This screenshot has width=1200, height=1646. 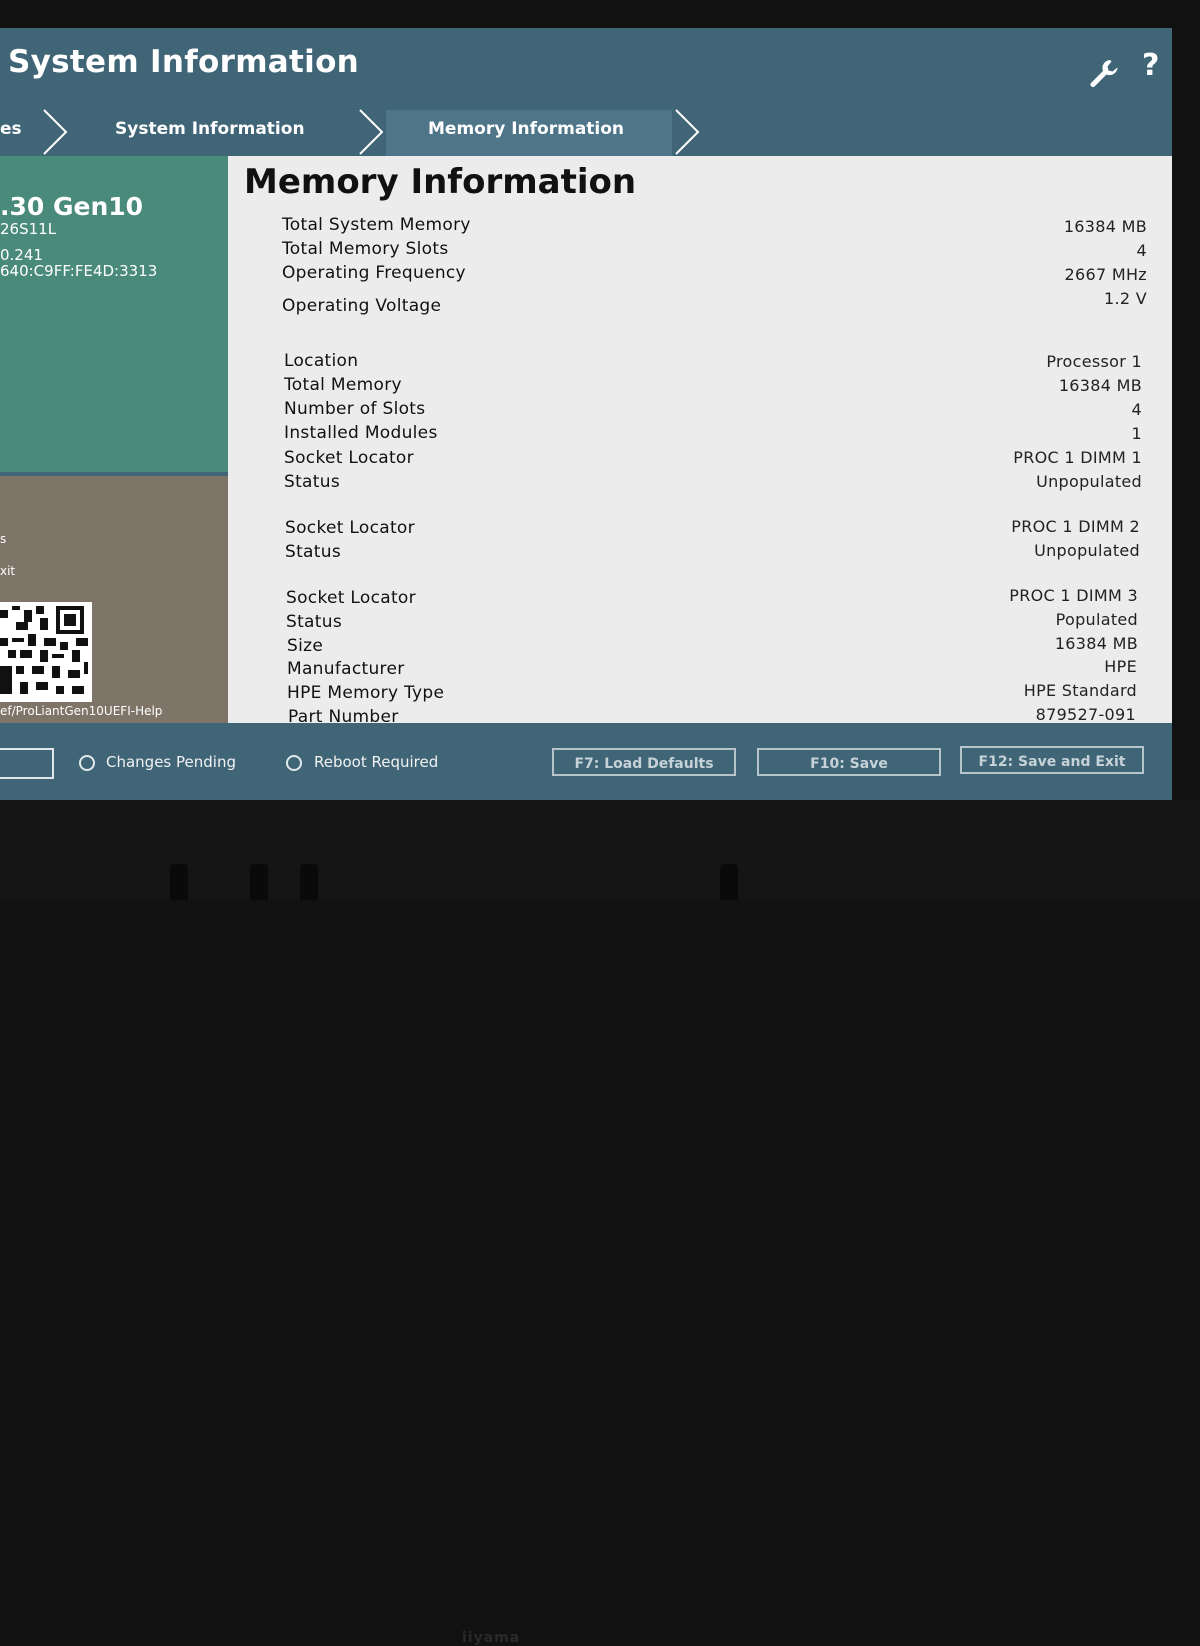 I want to click on status-value: Populated, so click(x=1096, y=619).